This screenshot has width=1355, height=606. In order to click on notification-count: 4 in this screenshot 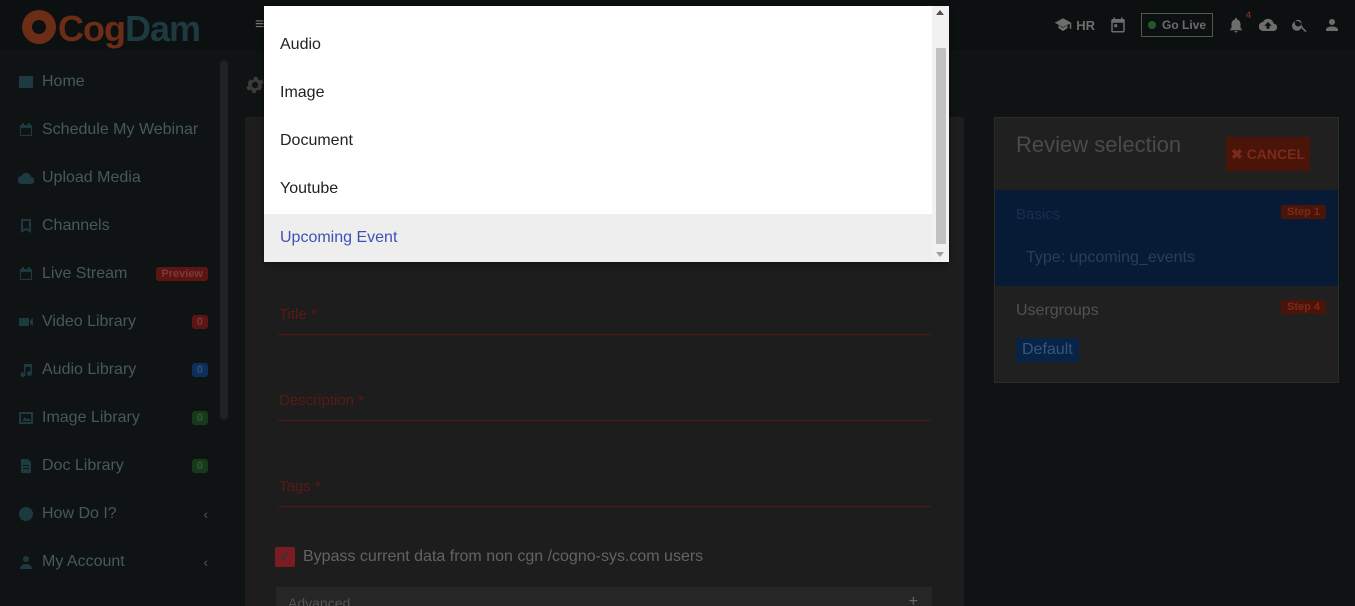, I will do `click(1248, 15)`.